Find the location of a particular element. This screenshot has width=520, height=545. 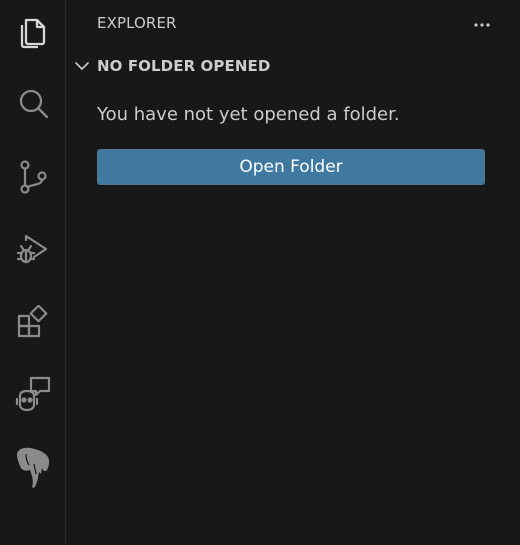

activity-item-source-control is located at coordinates (33, 177).